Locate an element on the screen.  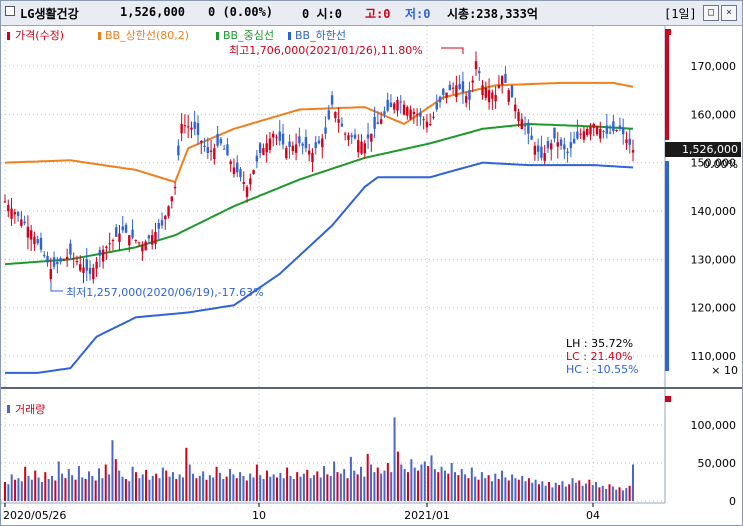
axis-scroll-top-icon is located at coordinates (668, 32).